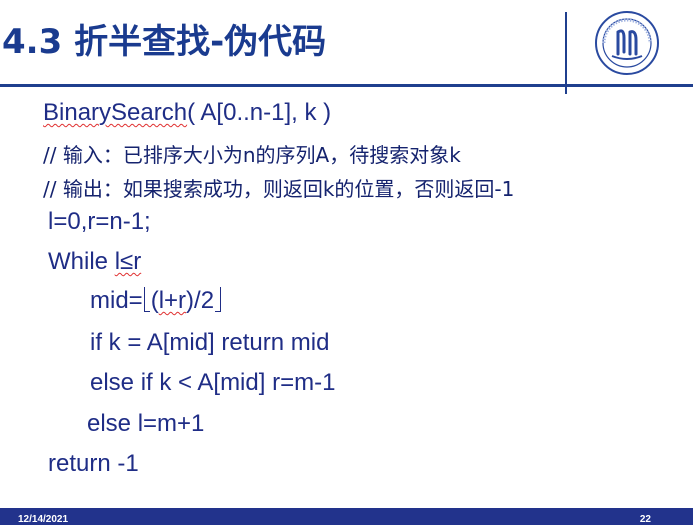 The height and width of the screenshot is (525, 693). Describe the element at coordinates (81, 261) in the screenshot. I see `while-keyword: While` at that location.